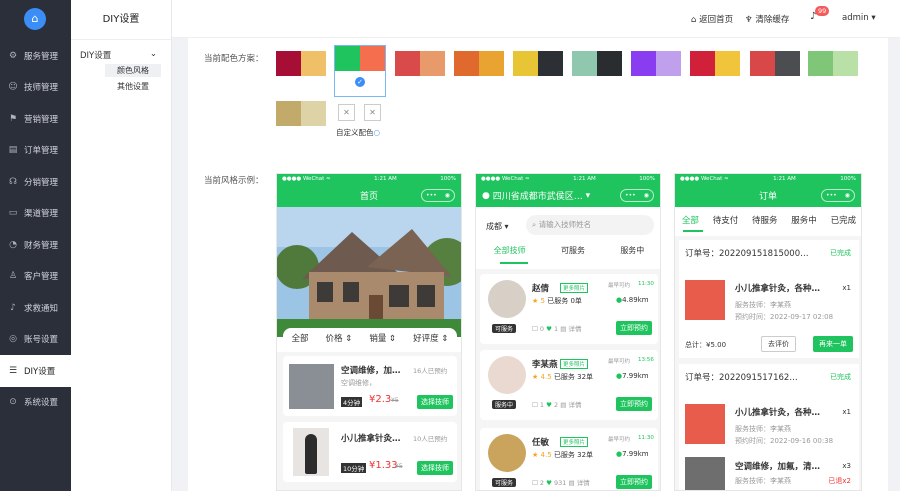 The width and height of the screenshot is (900, 491). Describe the element at coordinates (35, 340) in the screenshot. I see `sidebar-item: ◎ 账号设置` at that location.